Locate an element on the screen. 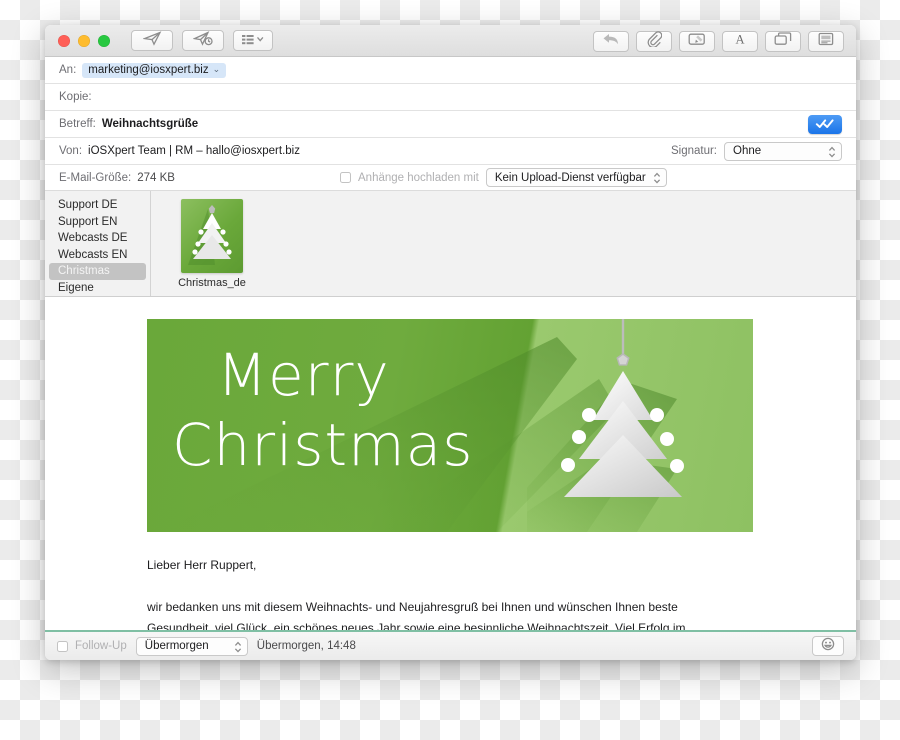 Image resolution: width=900 pixels, height=740 pixels. letter-a-icon: A is located at coordinates (740, 41).